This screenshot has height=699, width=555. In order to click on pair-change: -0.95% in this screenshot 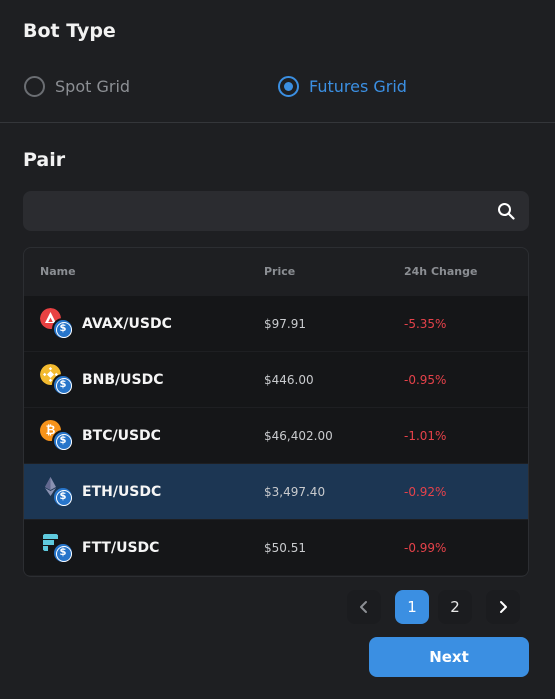, I will do `click(425, 380)`.